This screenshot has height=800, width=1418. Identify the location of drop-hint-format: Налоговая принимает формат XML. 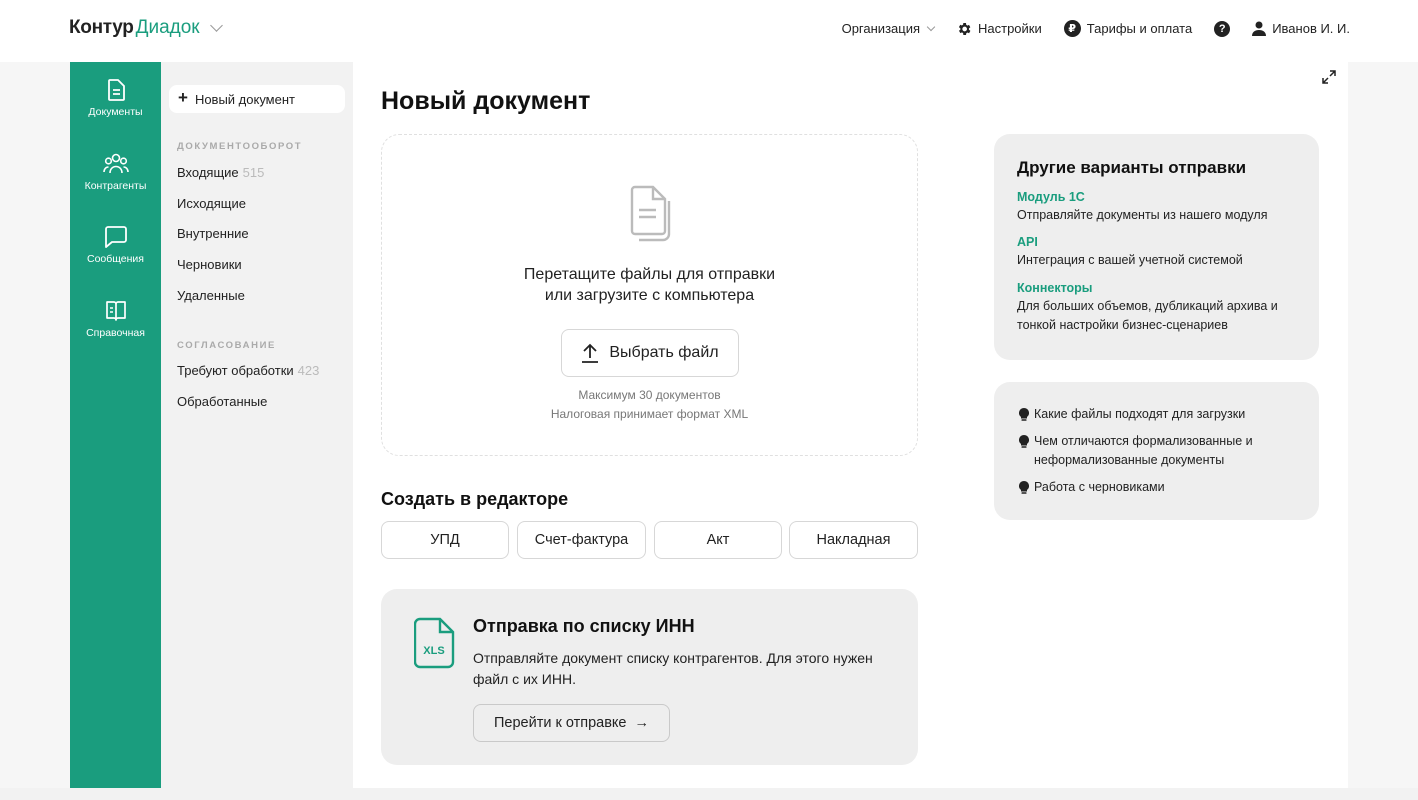
(649, 414).